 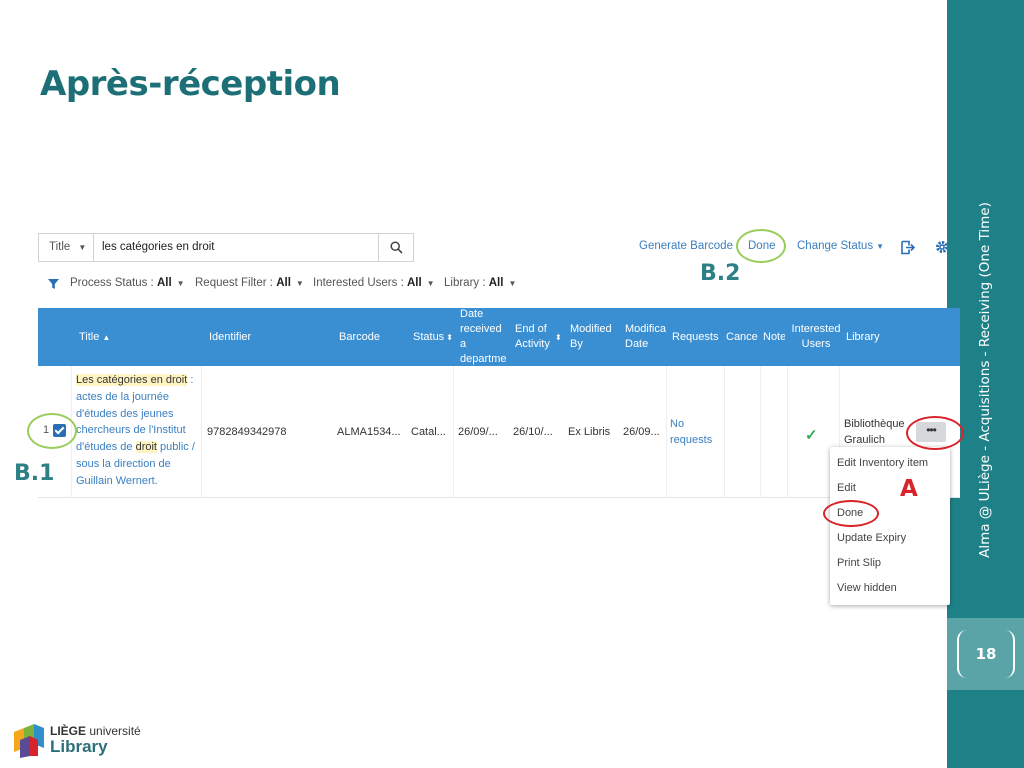 What do you see at coordinates (106, 337) in the screenshot?
I see `sort-asc-icon: ▲` at bounding box center [106, 337].